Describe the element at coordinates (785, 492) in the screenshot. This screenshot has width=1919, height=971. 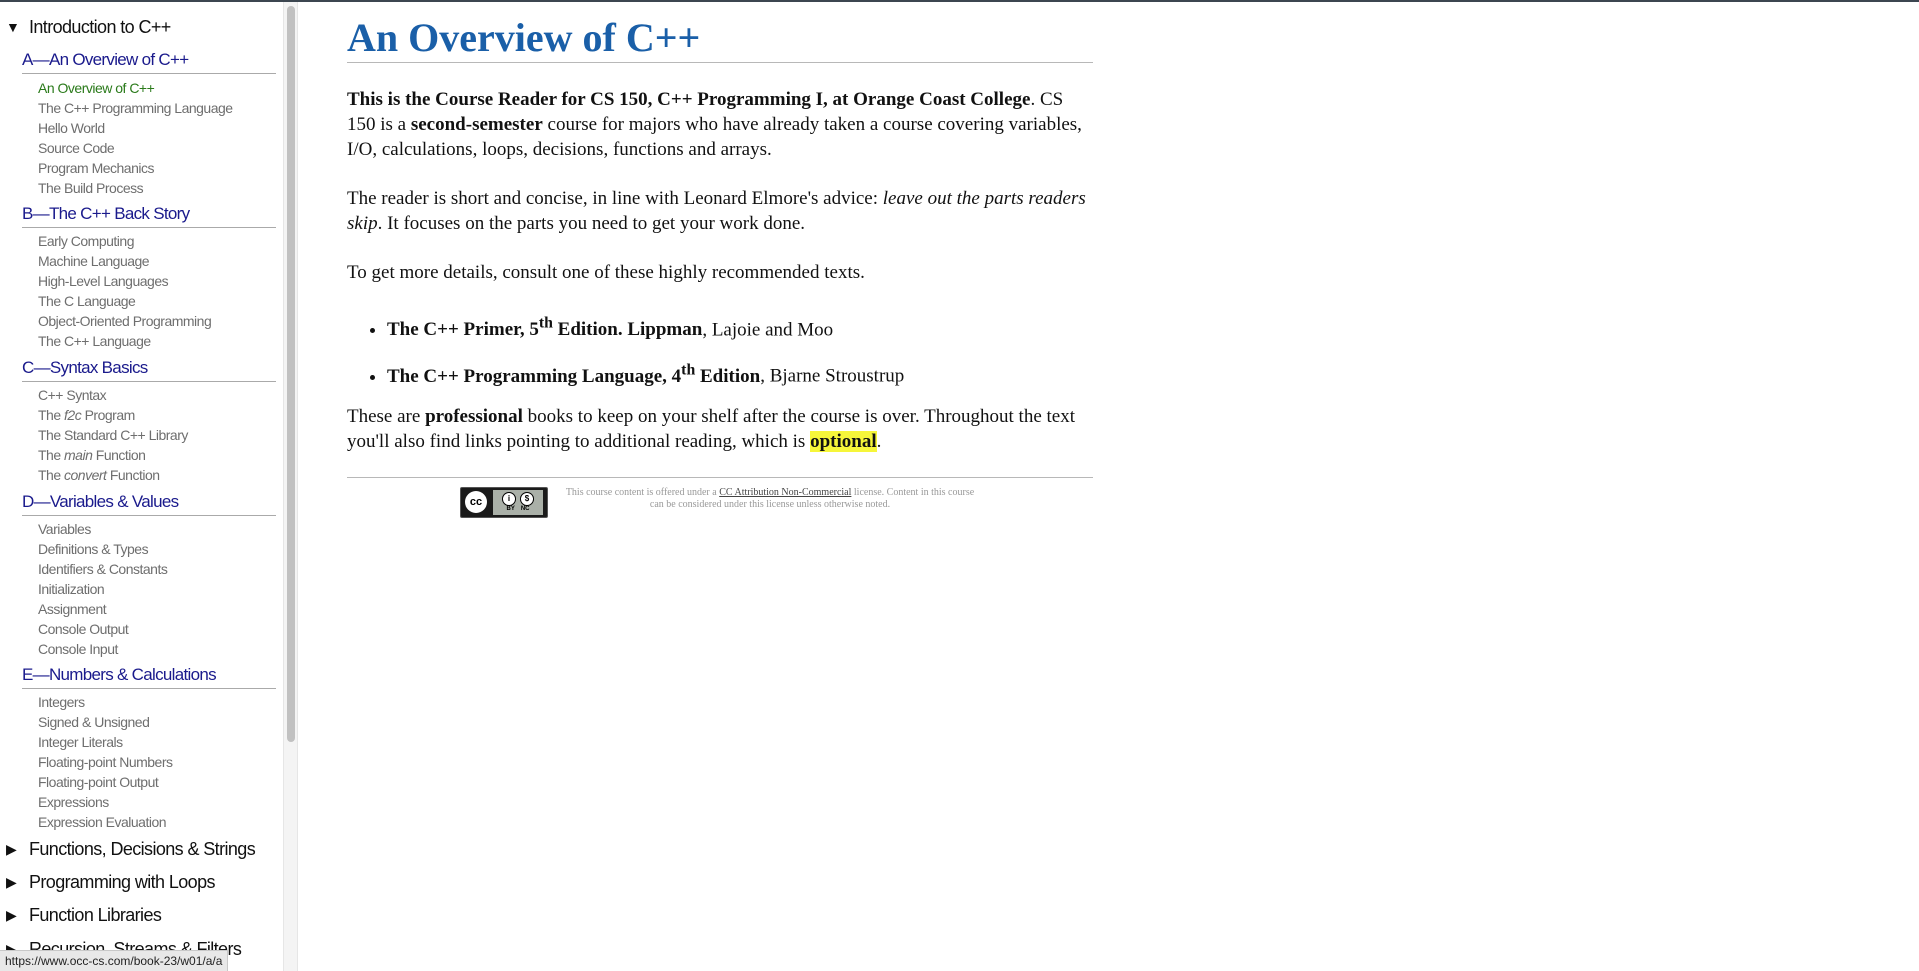
I see `license-link: CC Attribution Non-Commercial` at that location.